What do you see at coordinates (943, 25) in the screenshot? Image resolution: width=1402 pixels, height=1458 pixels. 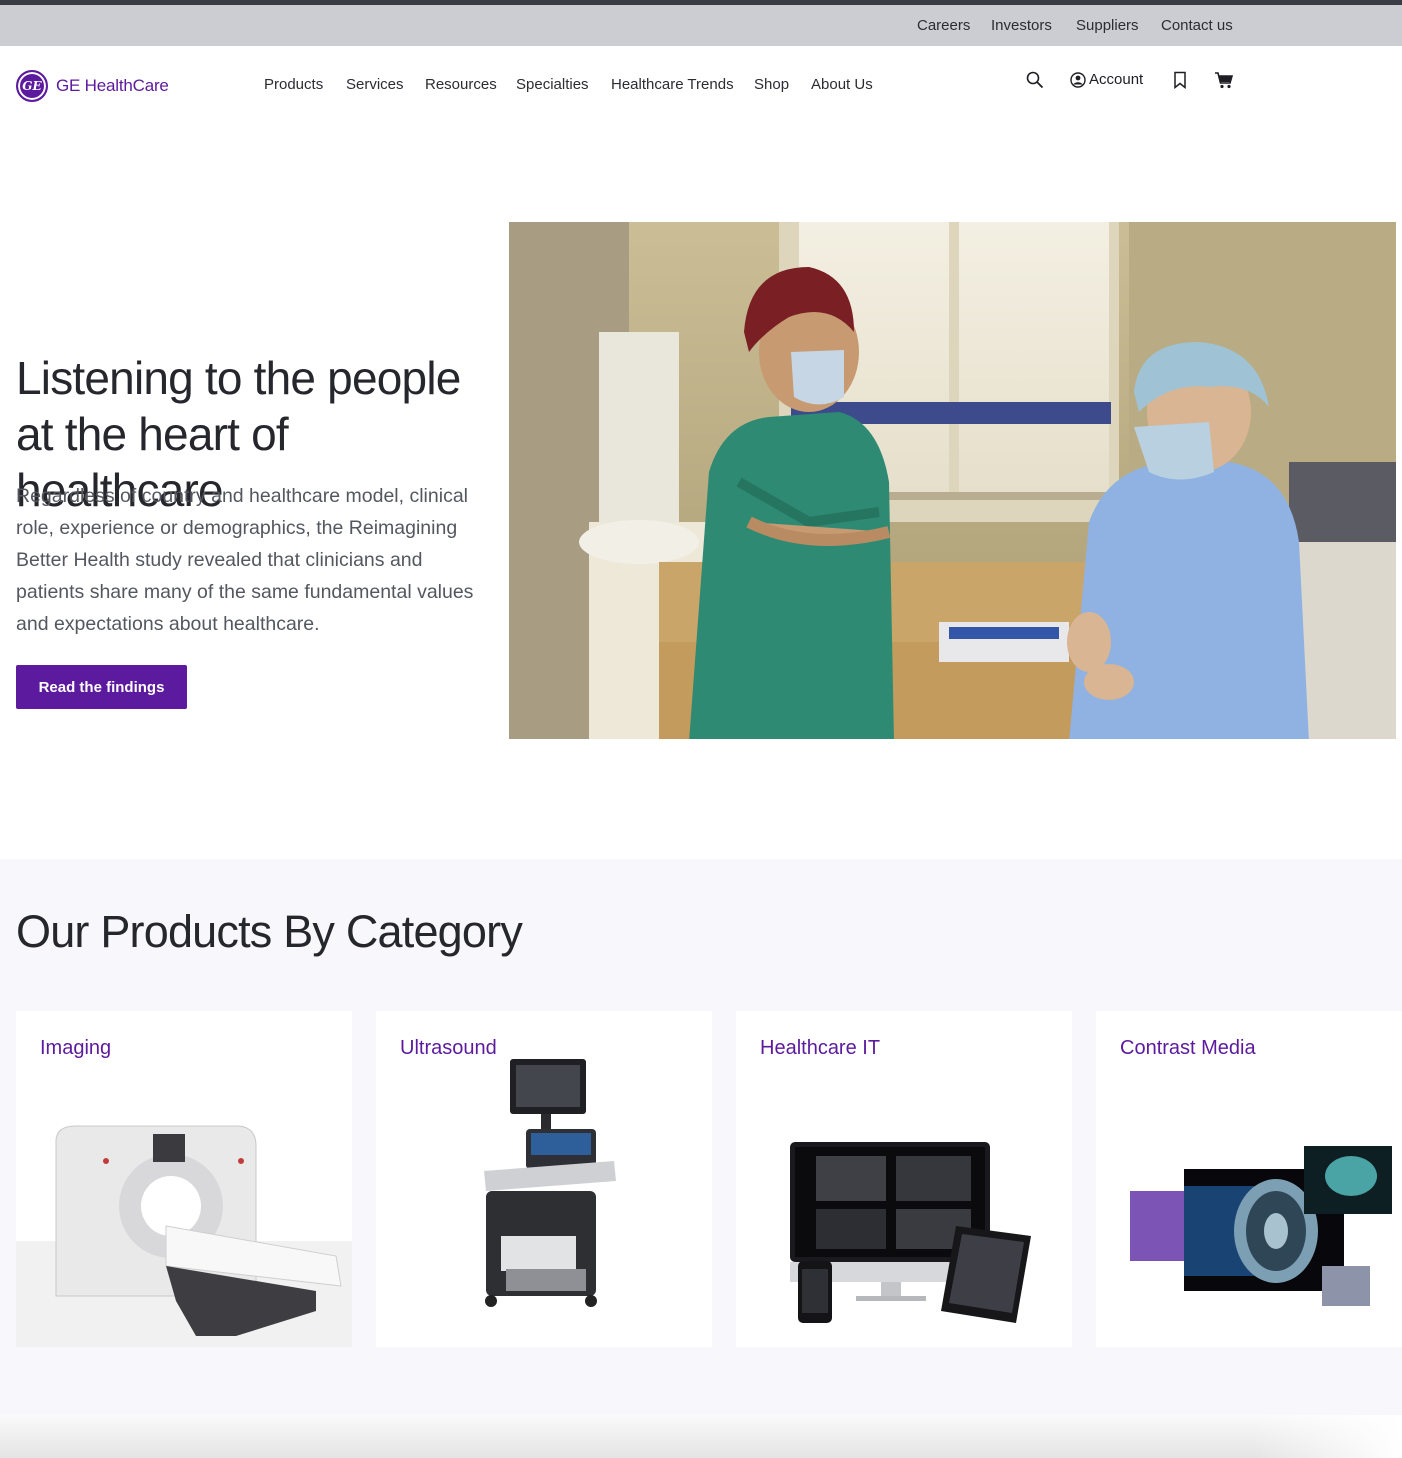 I see `utility-link-careers: Careers` at bounding box center [943, 25].